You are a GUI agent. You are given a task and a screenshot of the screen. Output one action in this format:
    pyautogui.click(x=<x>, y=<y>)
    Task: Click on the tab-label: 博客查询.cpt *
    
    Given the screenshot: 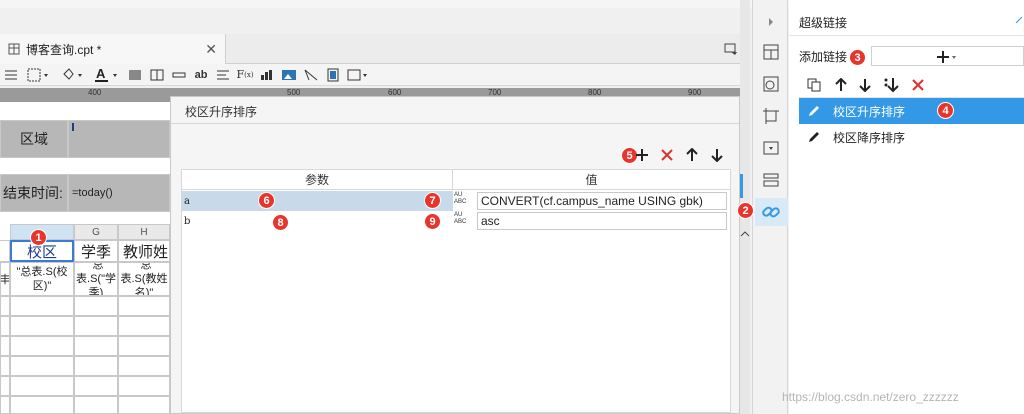 What is the action you would take?
    pyautogui.click(x=64, y=49)
    